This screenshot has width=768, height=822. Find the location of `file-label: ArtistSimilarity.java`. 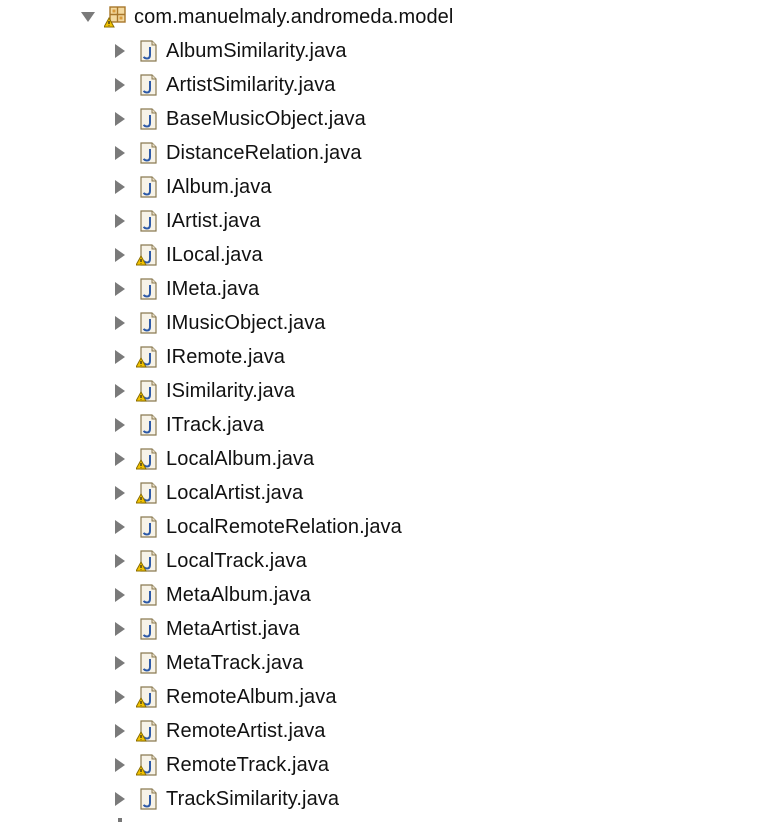

file-label: ArtistSimilarity.java is located at coordinates (251, 85).